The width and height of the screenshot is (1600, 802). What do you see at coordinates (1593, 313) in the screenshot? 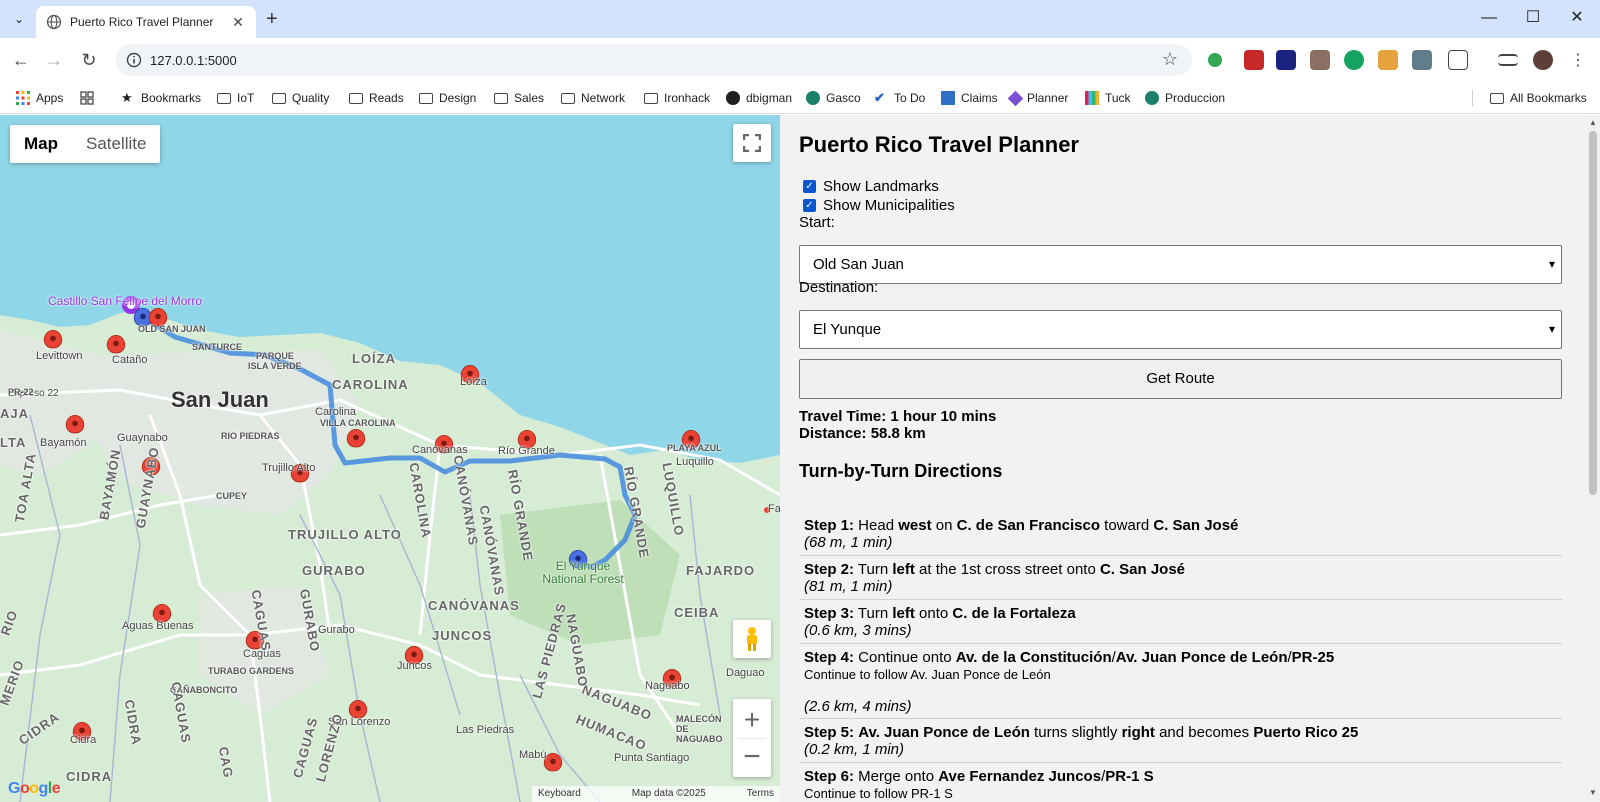
I see `scroll-thumb` at bounding box center [1593, 313].